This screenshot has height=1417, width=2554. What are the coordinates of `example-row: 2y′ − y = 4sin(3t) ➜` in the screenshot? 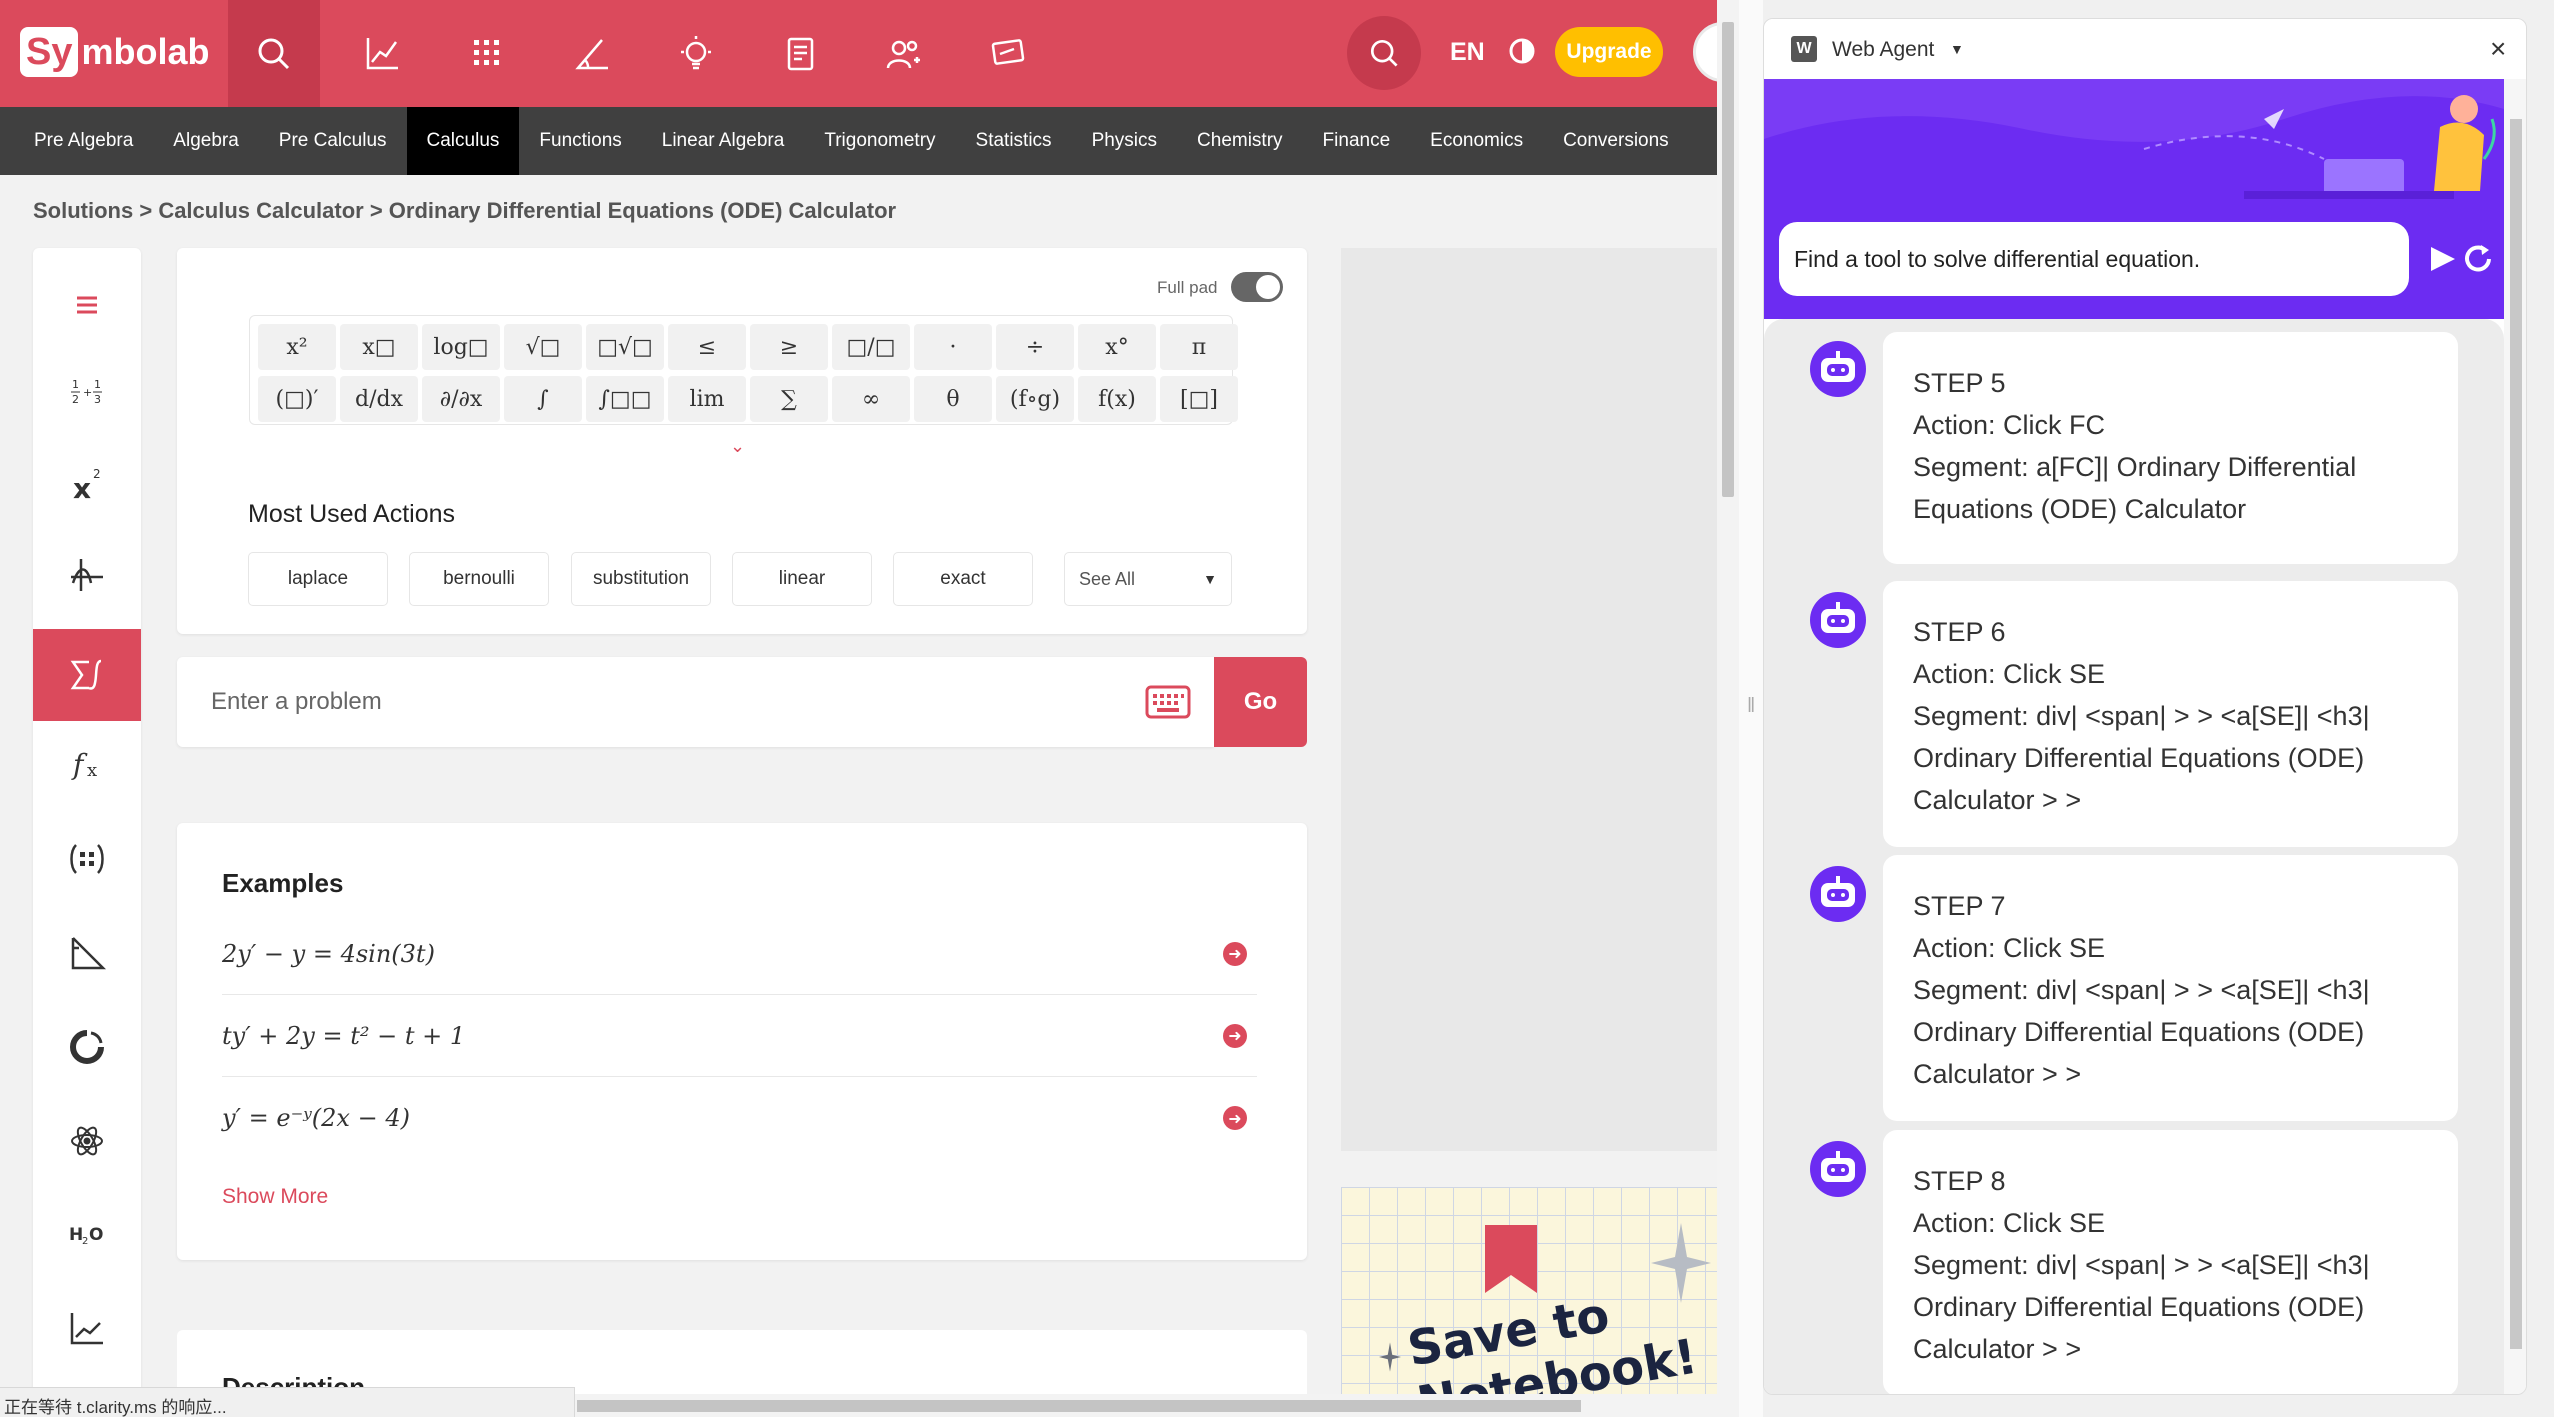 It's located at (739, 954).